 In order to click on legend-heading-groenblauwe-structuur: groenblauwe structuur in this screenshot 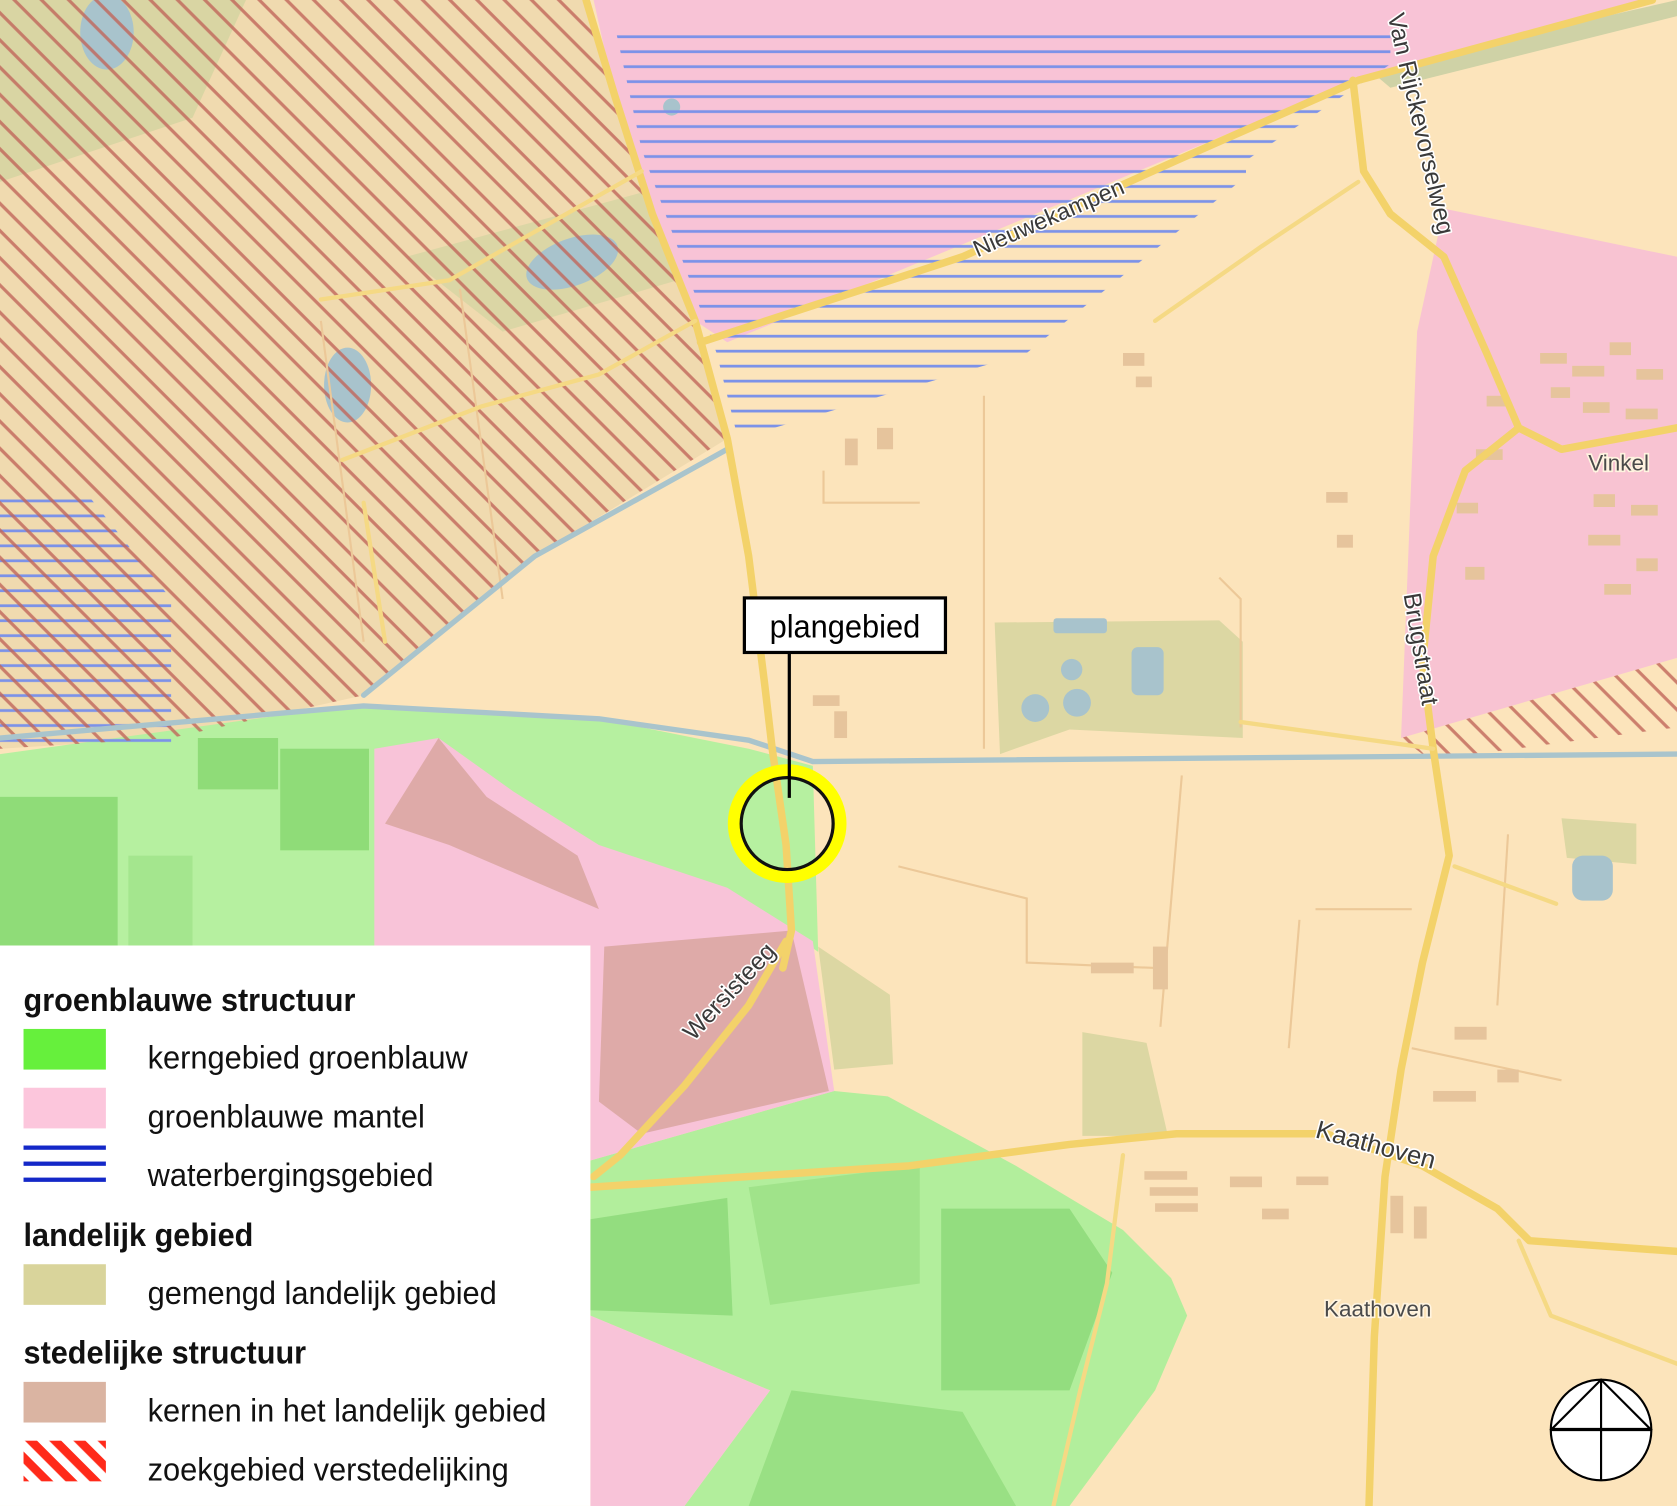, I will do `click(190, 1000)`.